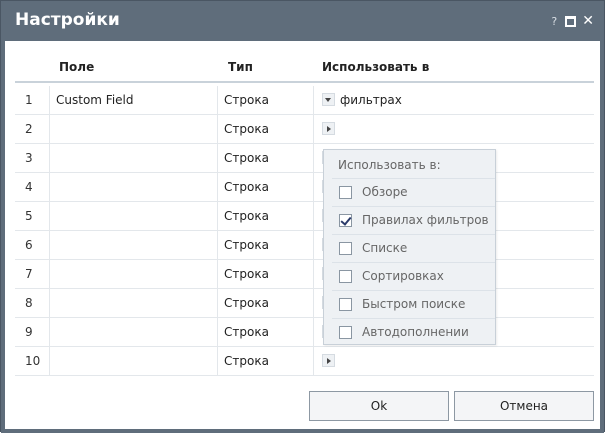  I want to click on table-row: 4 Строка, so click(304, 187).